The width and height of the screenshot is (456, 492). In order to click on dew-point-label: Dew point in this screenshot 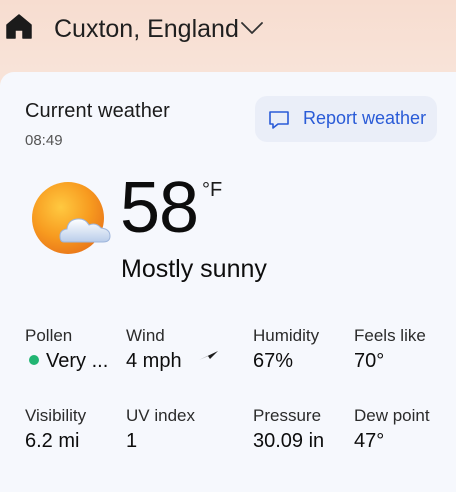, I will do `click(392, 415)`.